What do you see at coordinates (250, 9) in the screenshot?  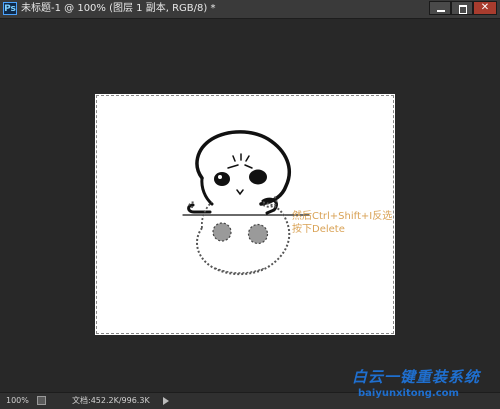 I see `title-bar: Ps 未标题-1 @ 100% (图层 1 副本, RGB/8) * ✕` at bounding box center [250, 9].